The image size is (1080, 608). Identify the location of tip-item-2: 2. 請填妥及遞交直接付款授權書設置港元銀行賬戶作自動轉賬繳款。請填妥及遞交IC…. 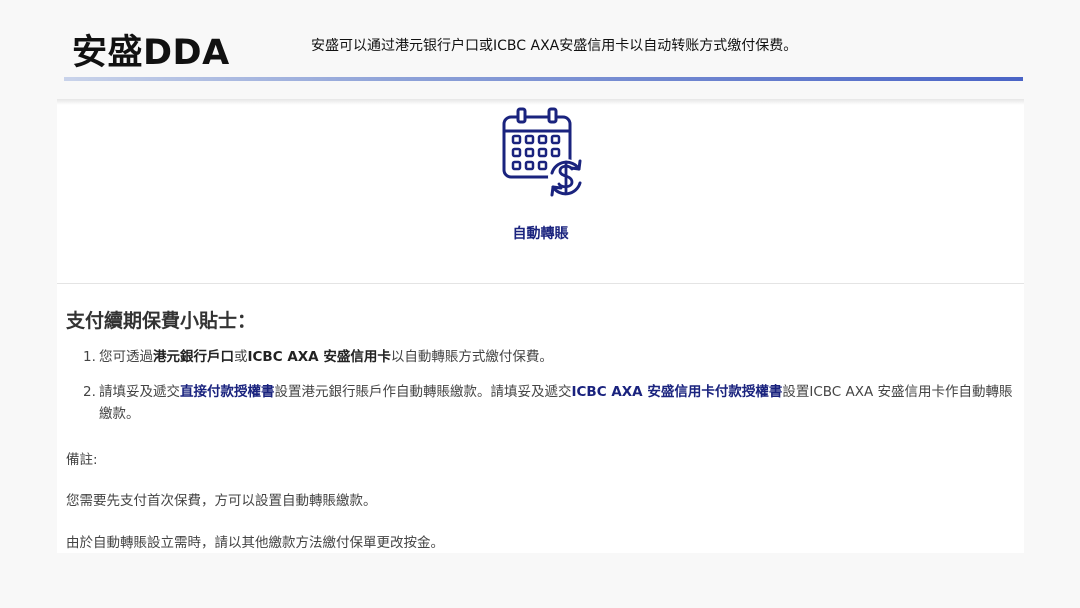
(553, 403).